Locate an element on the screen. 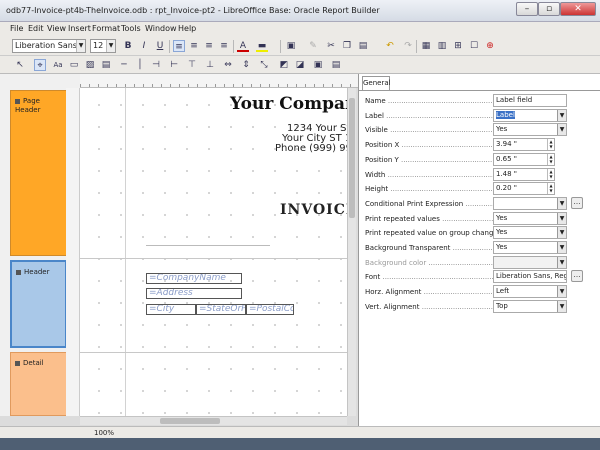 The height and width of the screenshot is (450, 600). font-size-combo: 12 ▼ is located at coordinates (103, 46).